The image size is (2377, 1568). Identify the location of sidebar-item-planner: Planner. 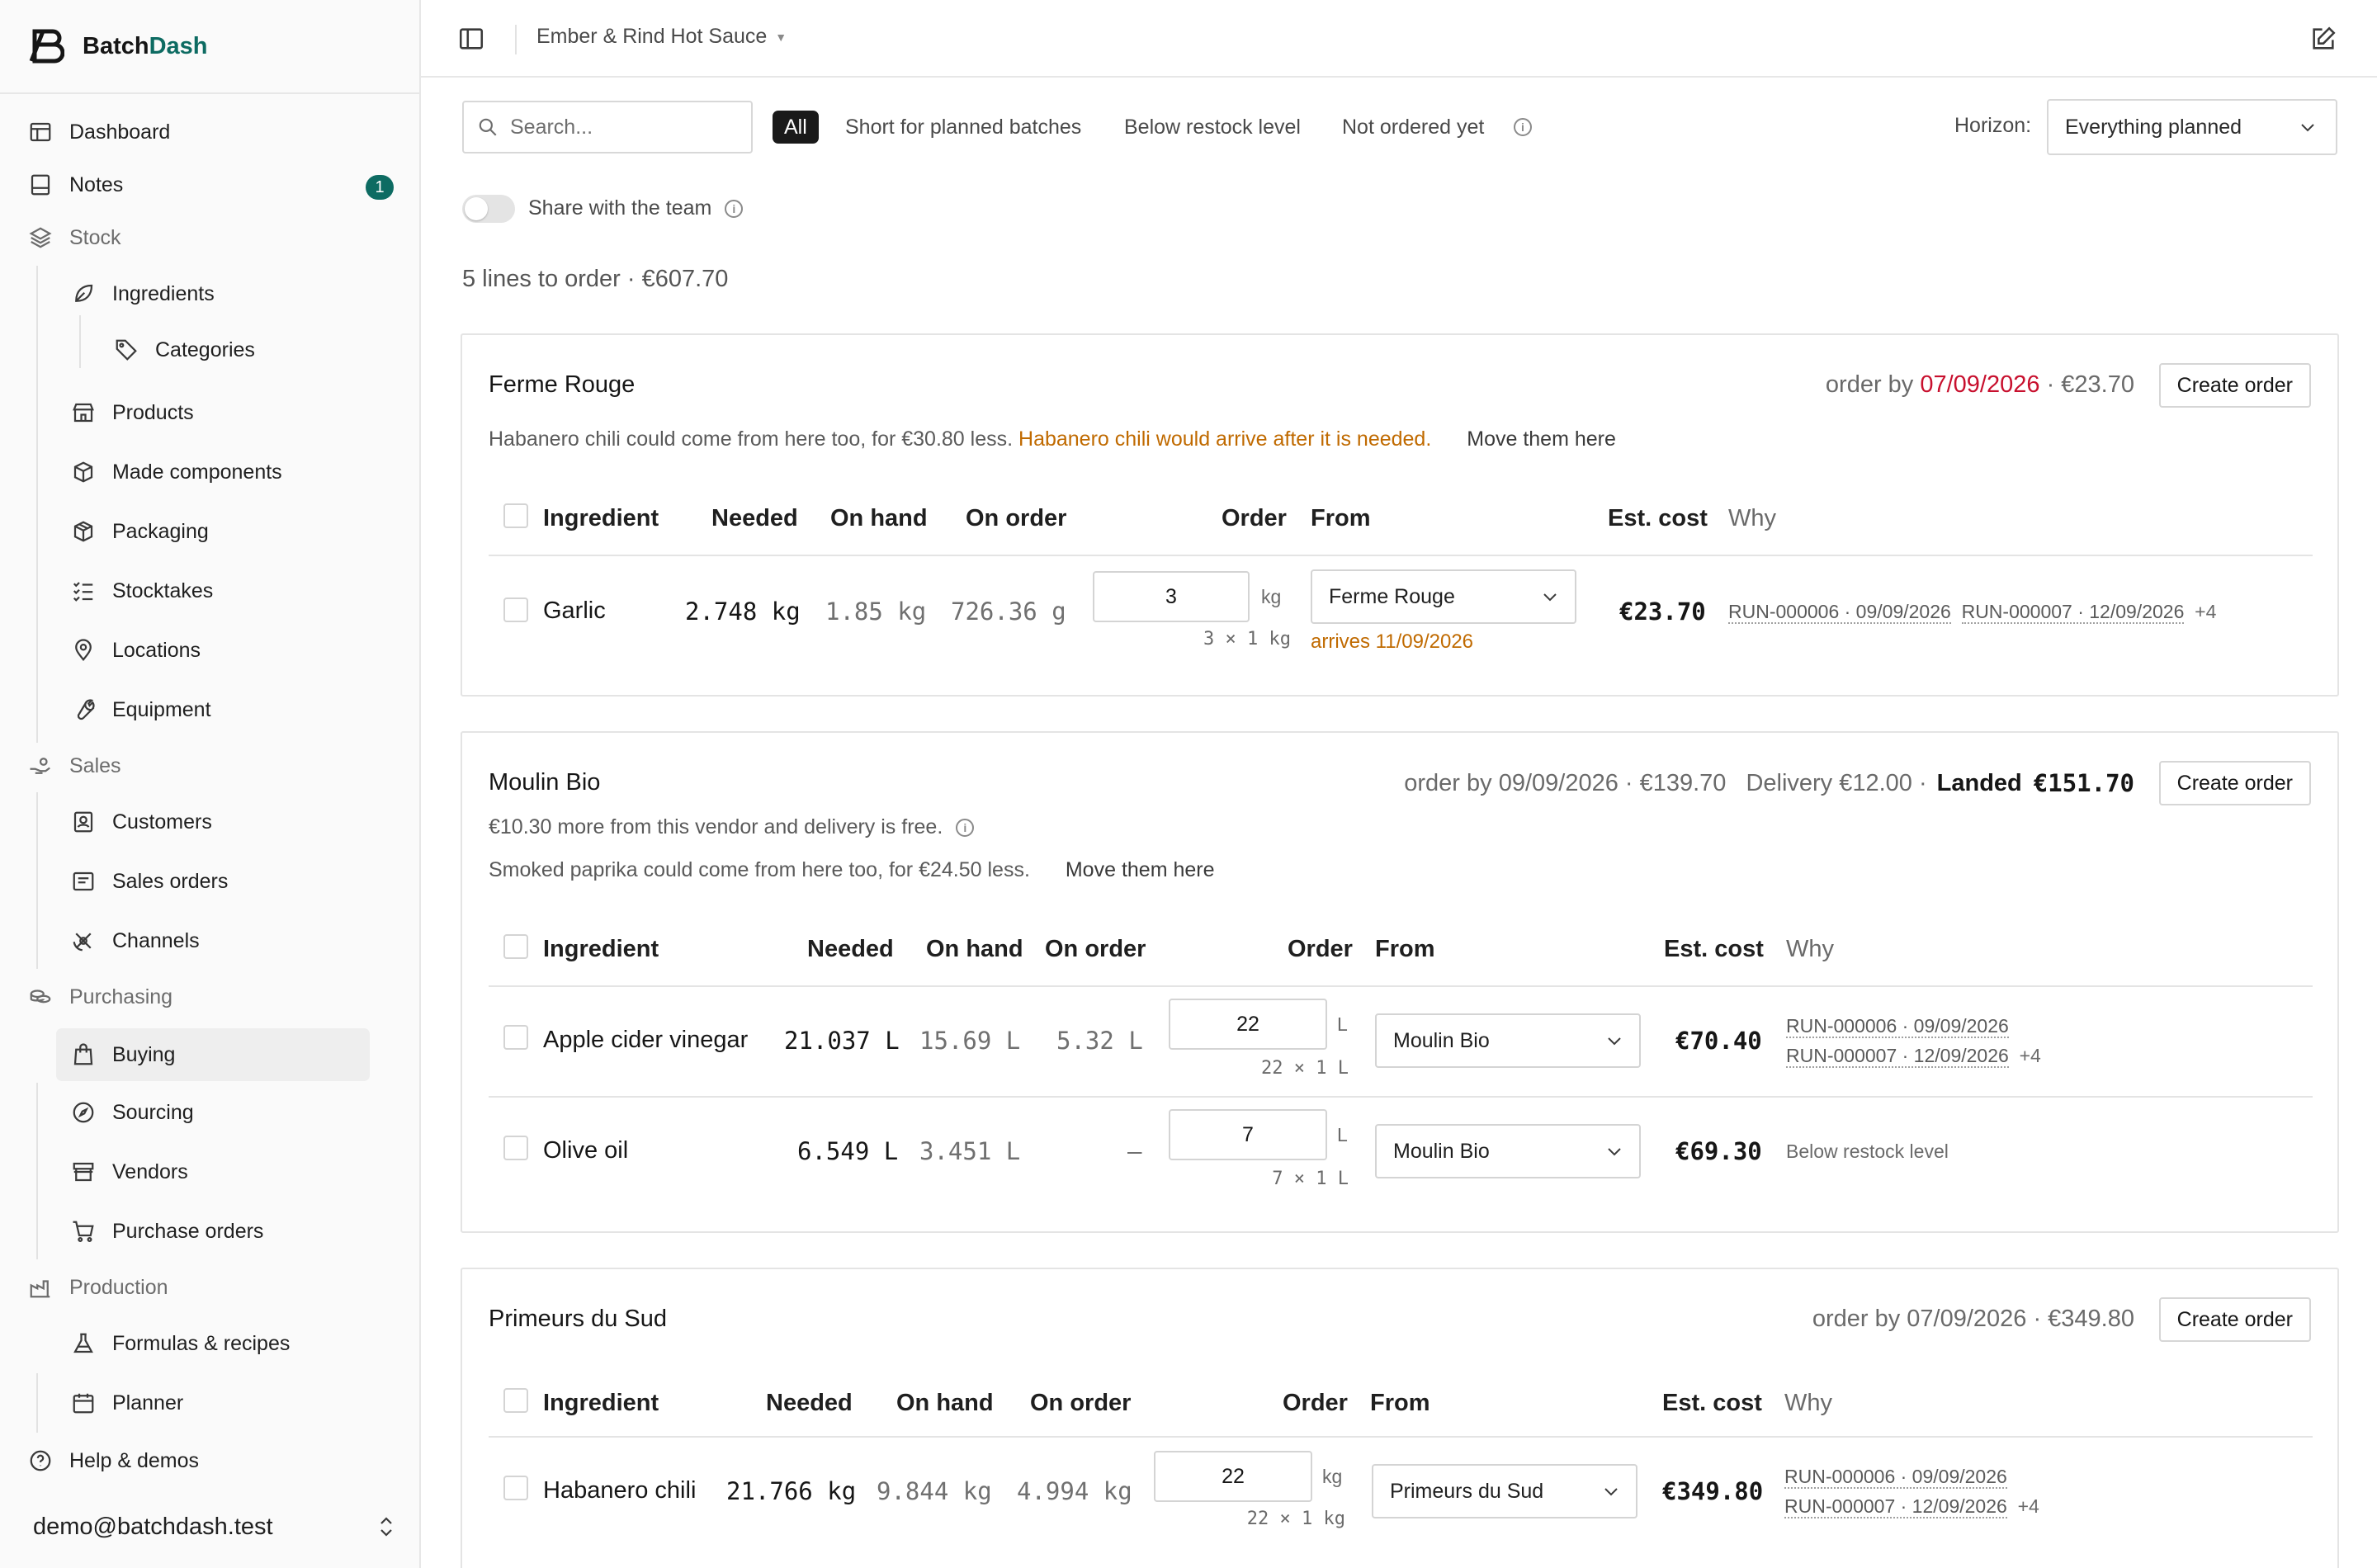
(127, 1402).